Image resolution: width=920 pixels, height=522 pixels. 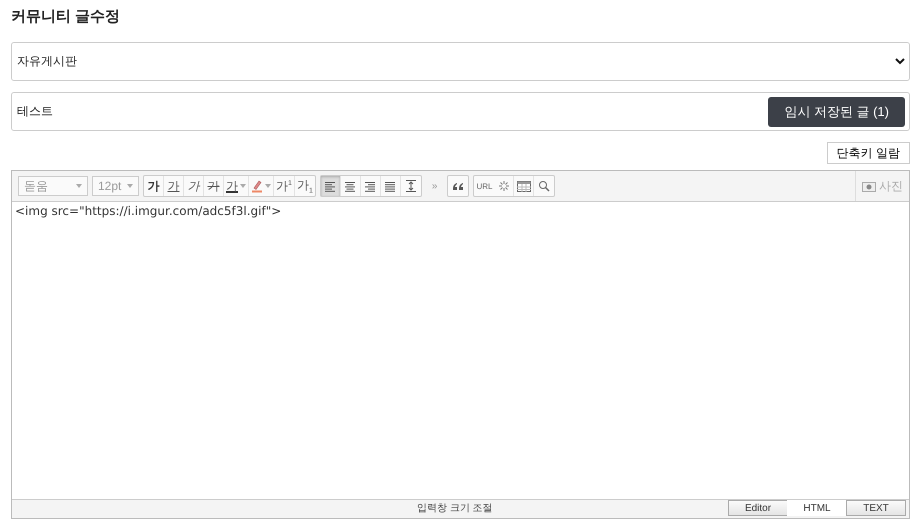 What do you see at coordinates (194, 186) in the screenshot?
I see `italic-button: 가` at bounding box center [194, 186].